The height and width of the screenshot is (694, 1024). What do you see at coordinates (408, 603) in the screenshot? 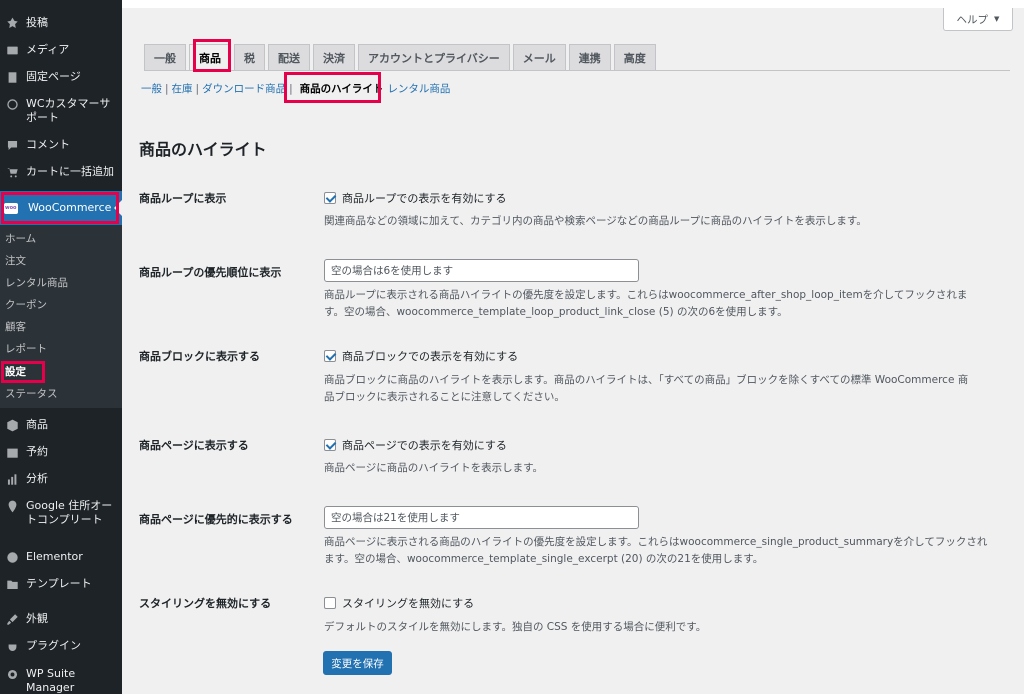
I see `styling-checkbox-label: スタイリングを無効にする` at bounding box center [408, 603].